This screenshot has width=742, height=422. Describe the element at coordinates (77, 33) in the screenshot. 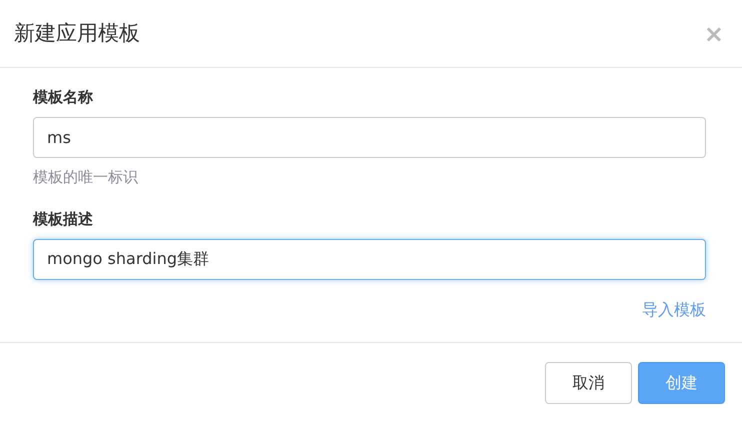

I see `dialog-title: 新建应用模板` at that location.